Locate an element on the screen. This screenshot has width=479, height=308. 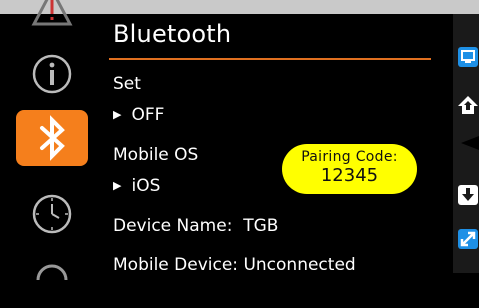
mobile-os-label: Mobile OS is located at coordinates (156, 155).